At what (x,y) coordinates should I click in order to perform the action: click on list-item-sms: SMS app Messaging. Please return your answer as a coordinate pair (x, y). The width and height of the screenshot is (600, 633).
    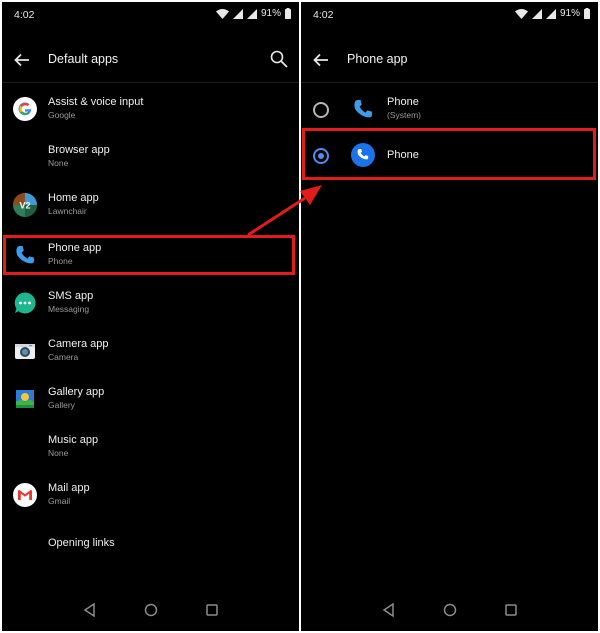
    Looking at the image, I should click on (150, 303).